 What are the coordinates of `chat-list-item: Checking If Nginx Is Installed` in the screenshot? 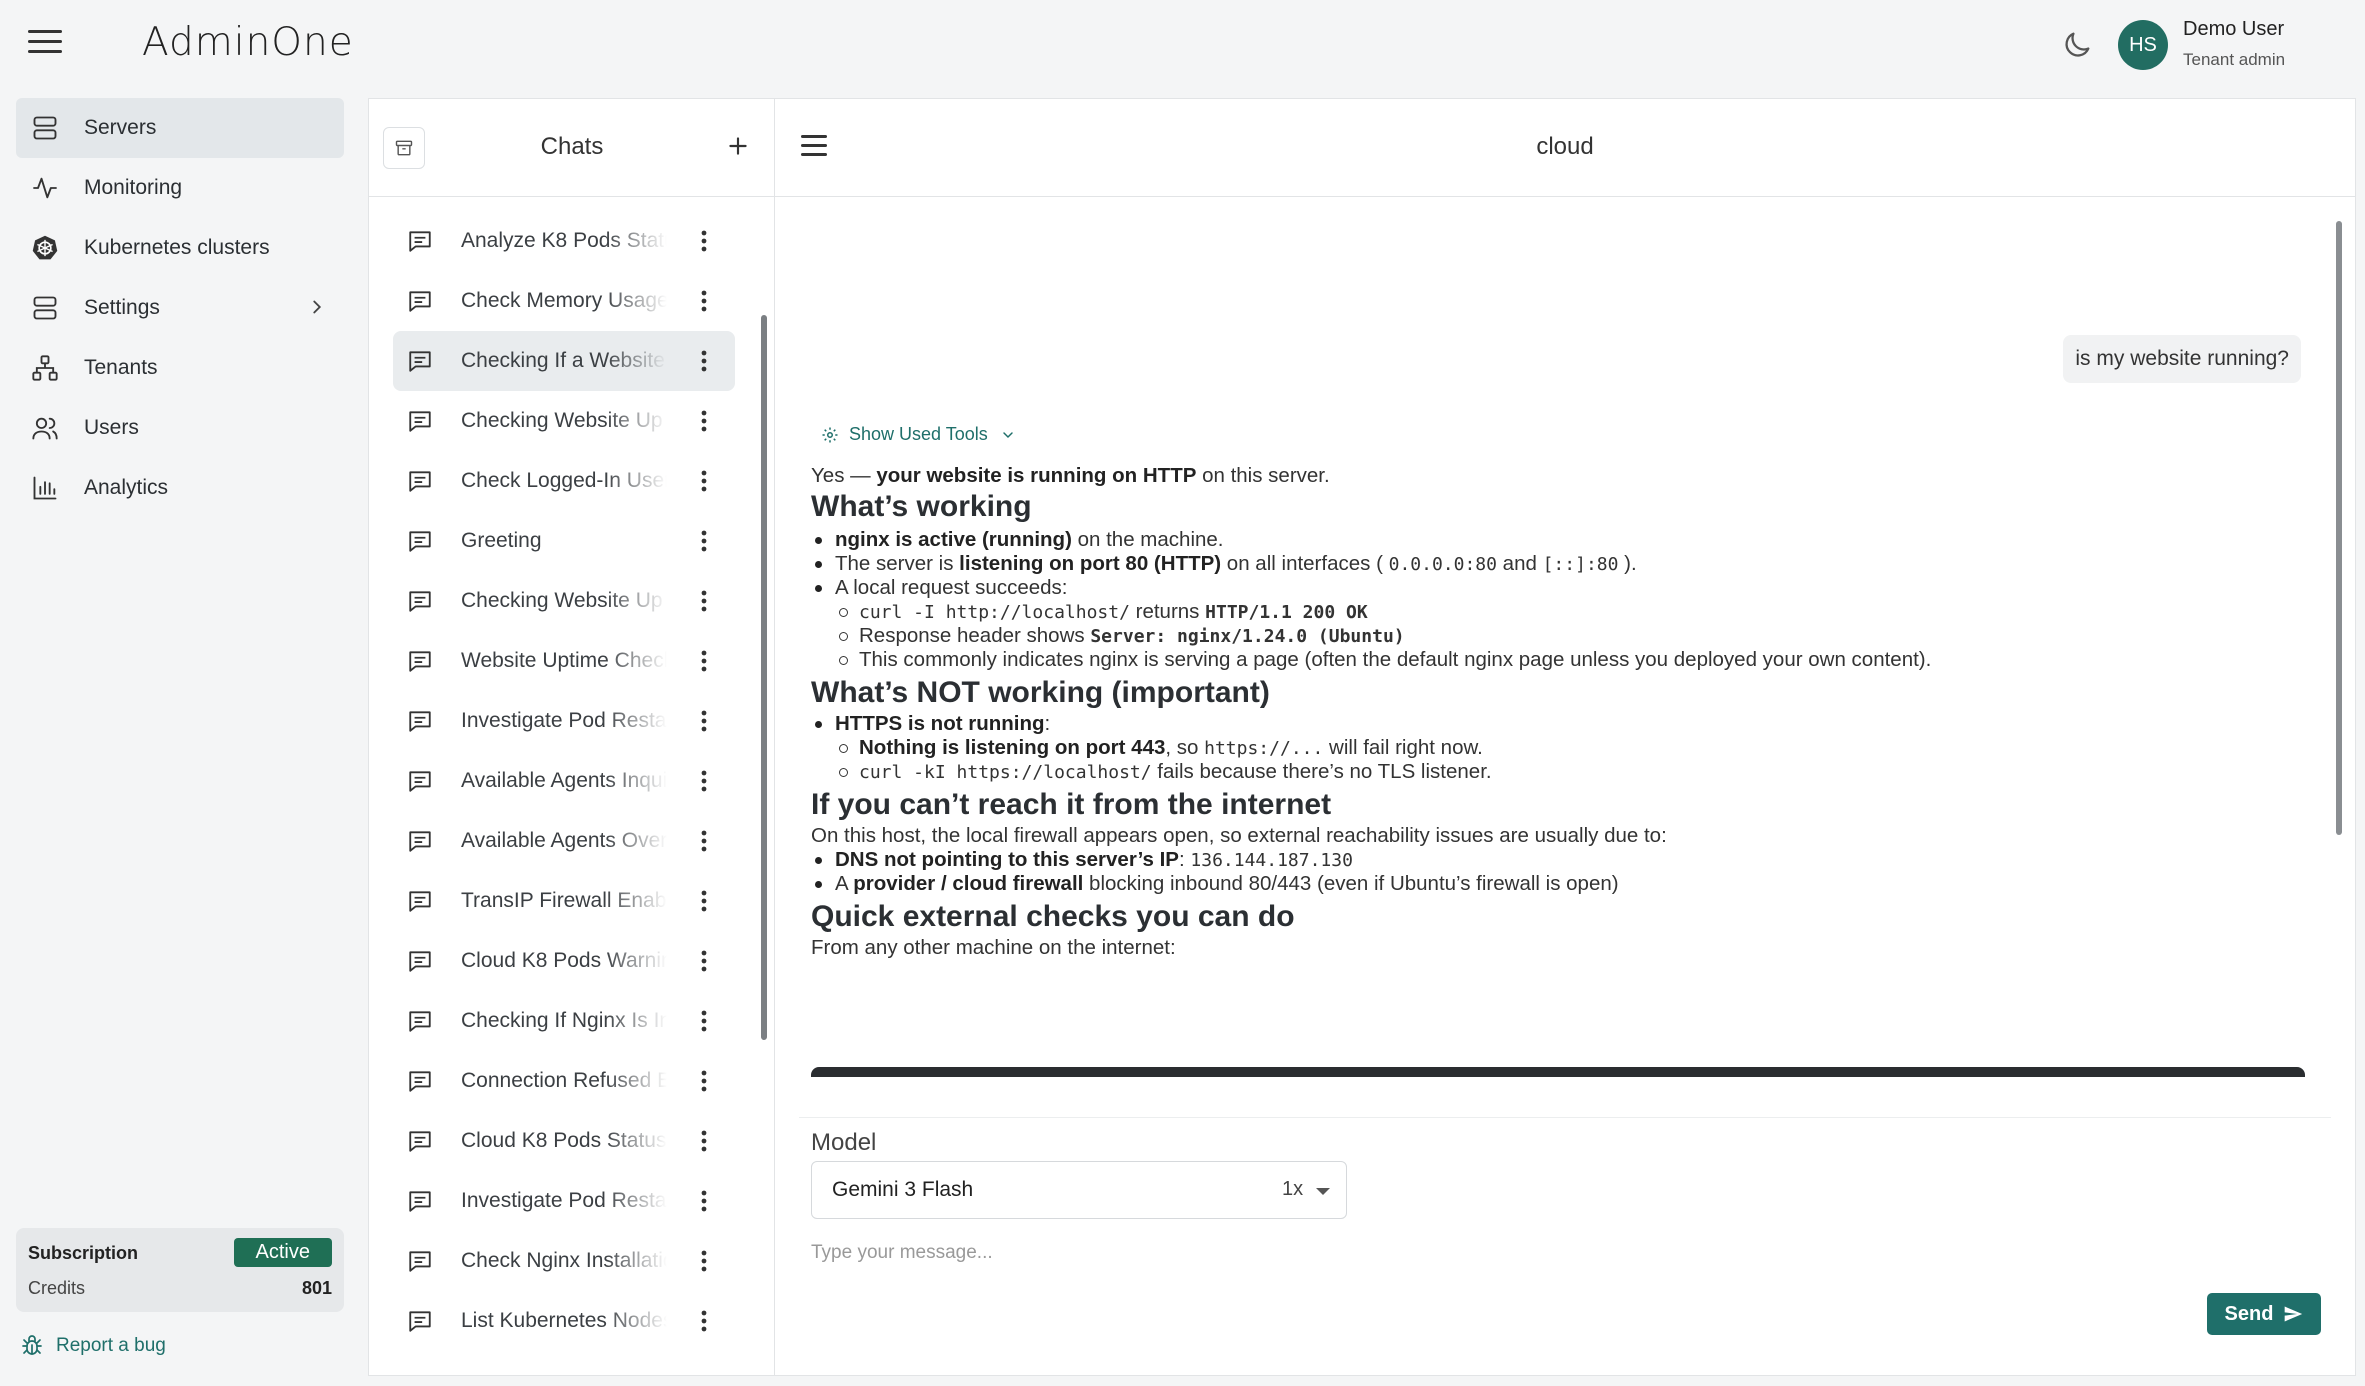 It's located at (564, 1021).